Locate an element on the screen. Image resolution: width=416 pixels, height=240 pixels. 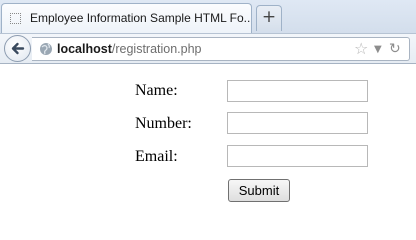
bookmark-star-icon: ☆ is located at coordinates (361, 49).